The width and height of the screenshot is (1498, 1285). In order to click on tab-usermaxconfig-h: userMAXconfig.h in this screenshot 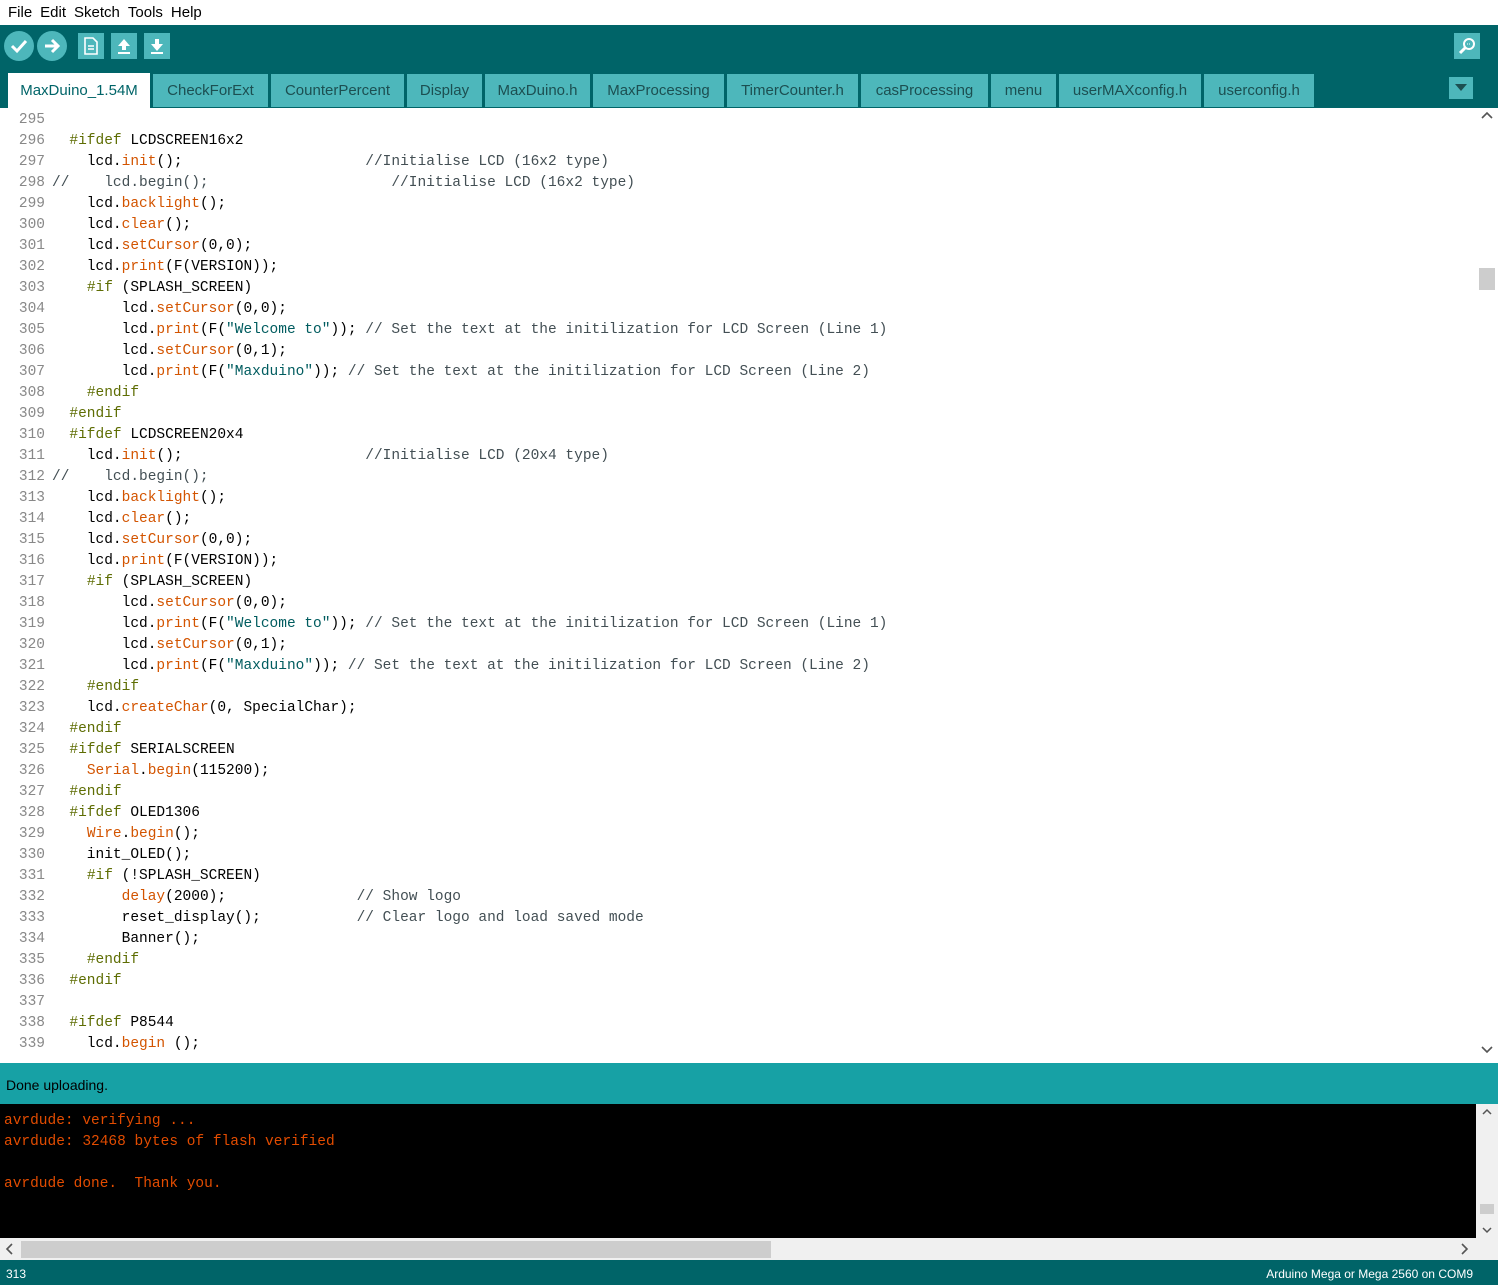, I will do `click(1130, 90)`.